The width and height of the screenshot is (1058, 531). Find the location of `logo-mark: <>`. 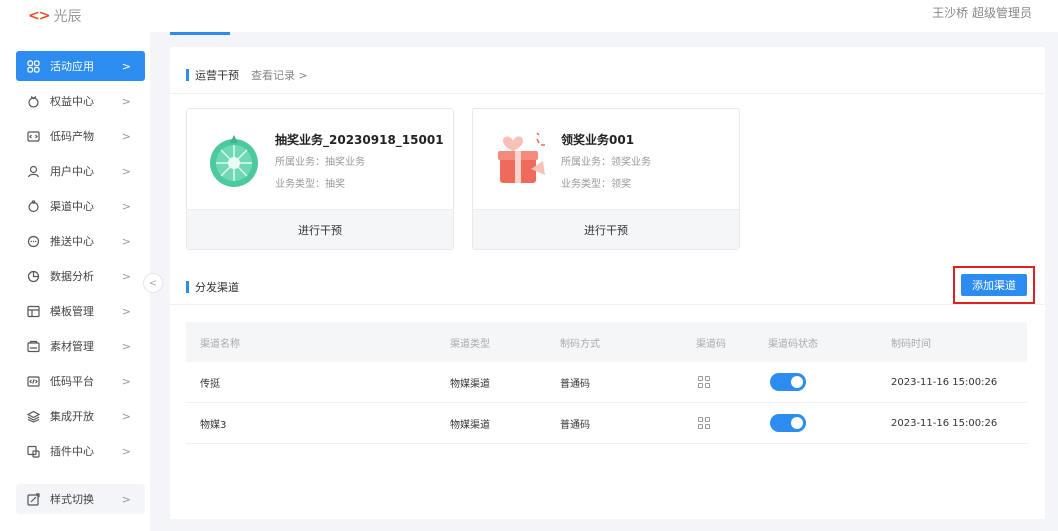

logo-mark: <> is located at coordinates (39, 16).